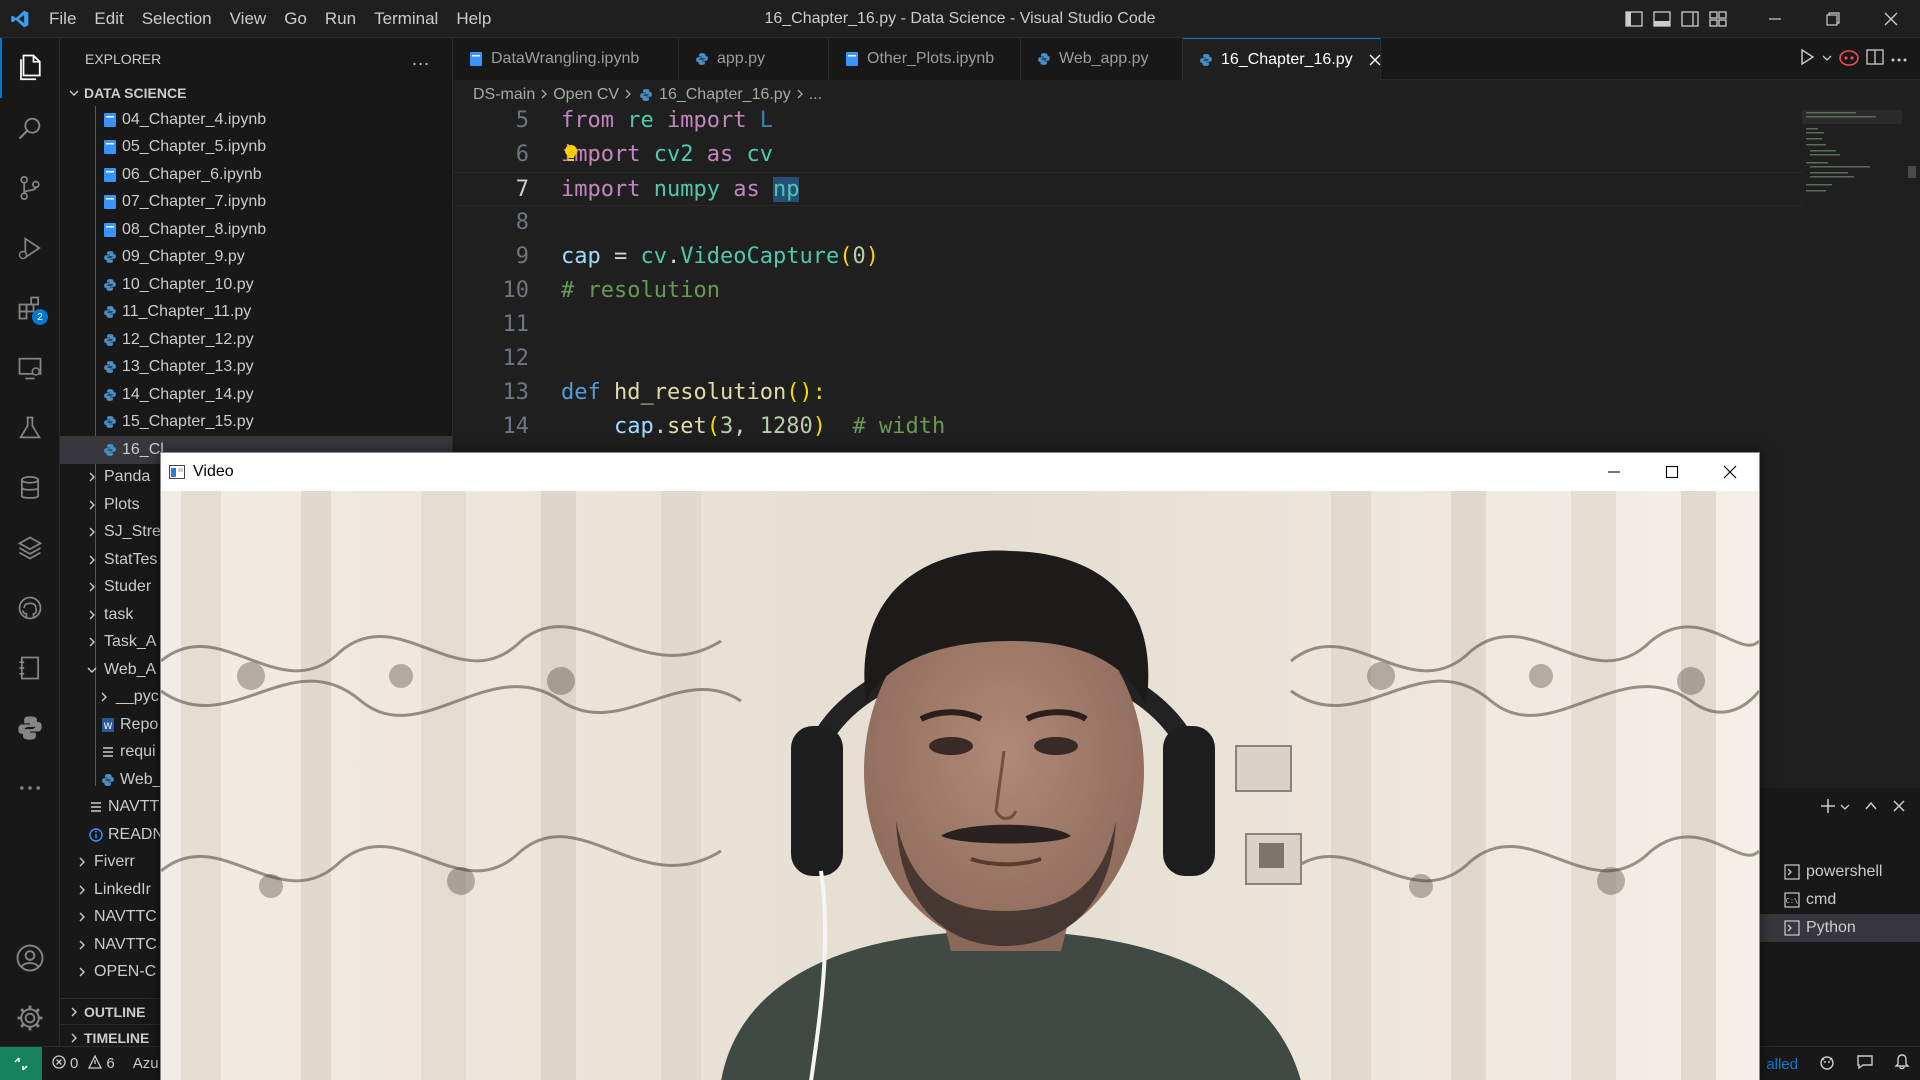  I want to click on file-item: 09_Chapter_9.py, so click(256, 258).